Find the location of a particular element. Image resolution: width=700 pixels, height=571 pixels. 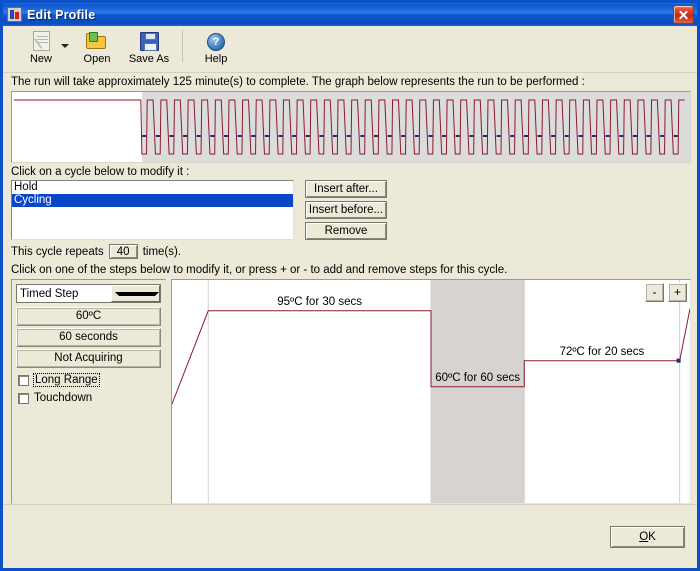

cycle-actions: Insert after... Insert before... Remove is located at coordinates (346, 210).